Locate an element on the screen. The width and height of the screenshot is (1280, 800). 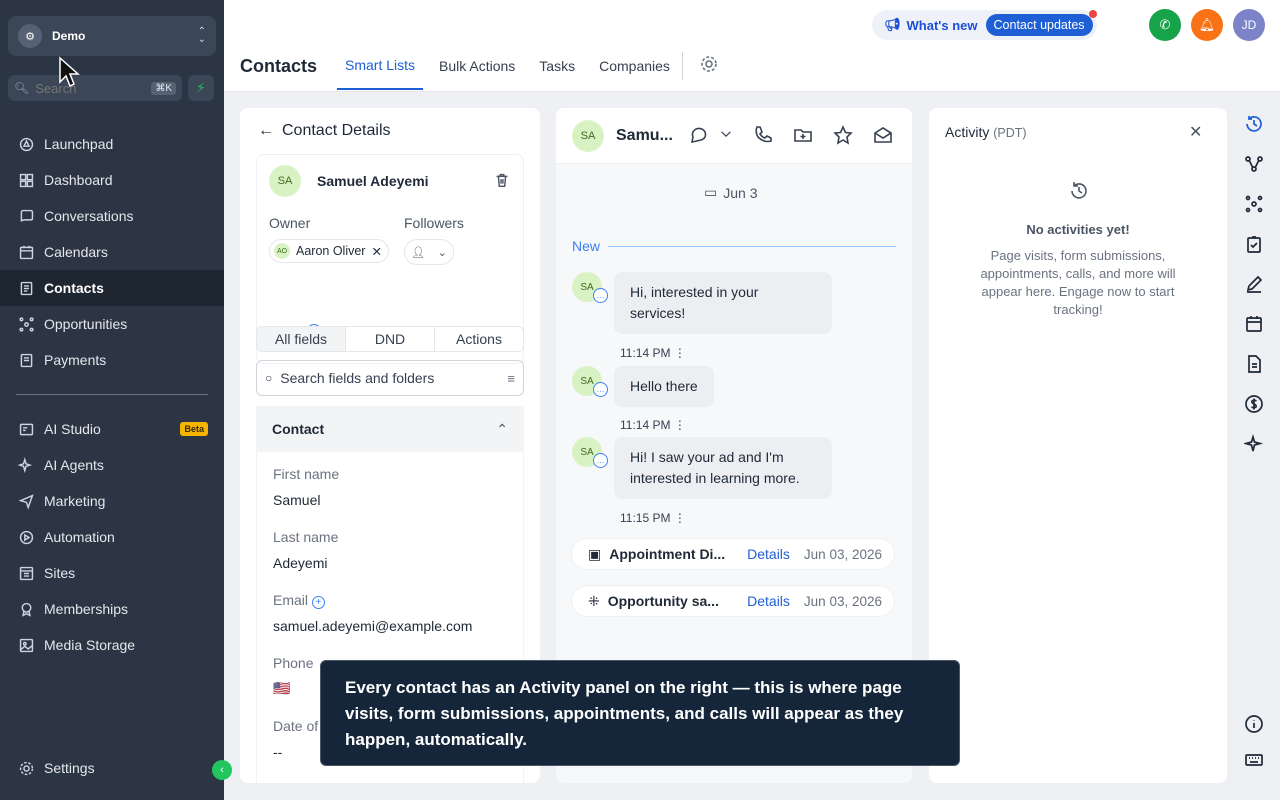
sidebar-item-label: Marketing is located at coordinates (75, 501).